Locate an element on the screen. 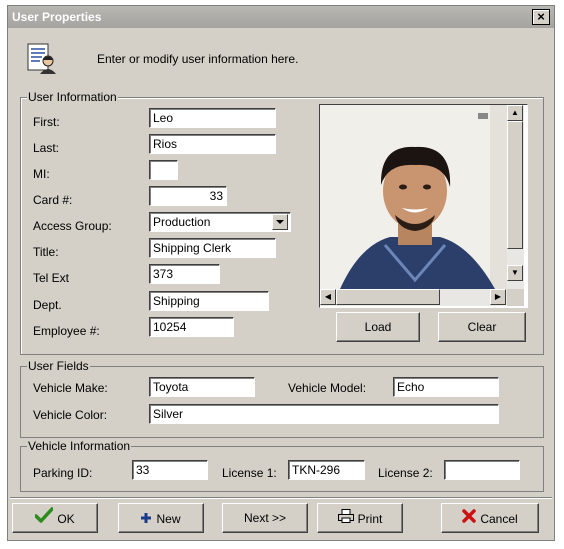 The height and width of the screenshot is (549, 564). cancel-button: Cancel is located at coordinates (490, 518).